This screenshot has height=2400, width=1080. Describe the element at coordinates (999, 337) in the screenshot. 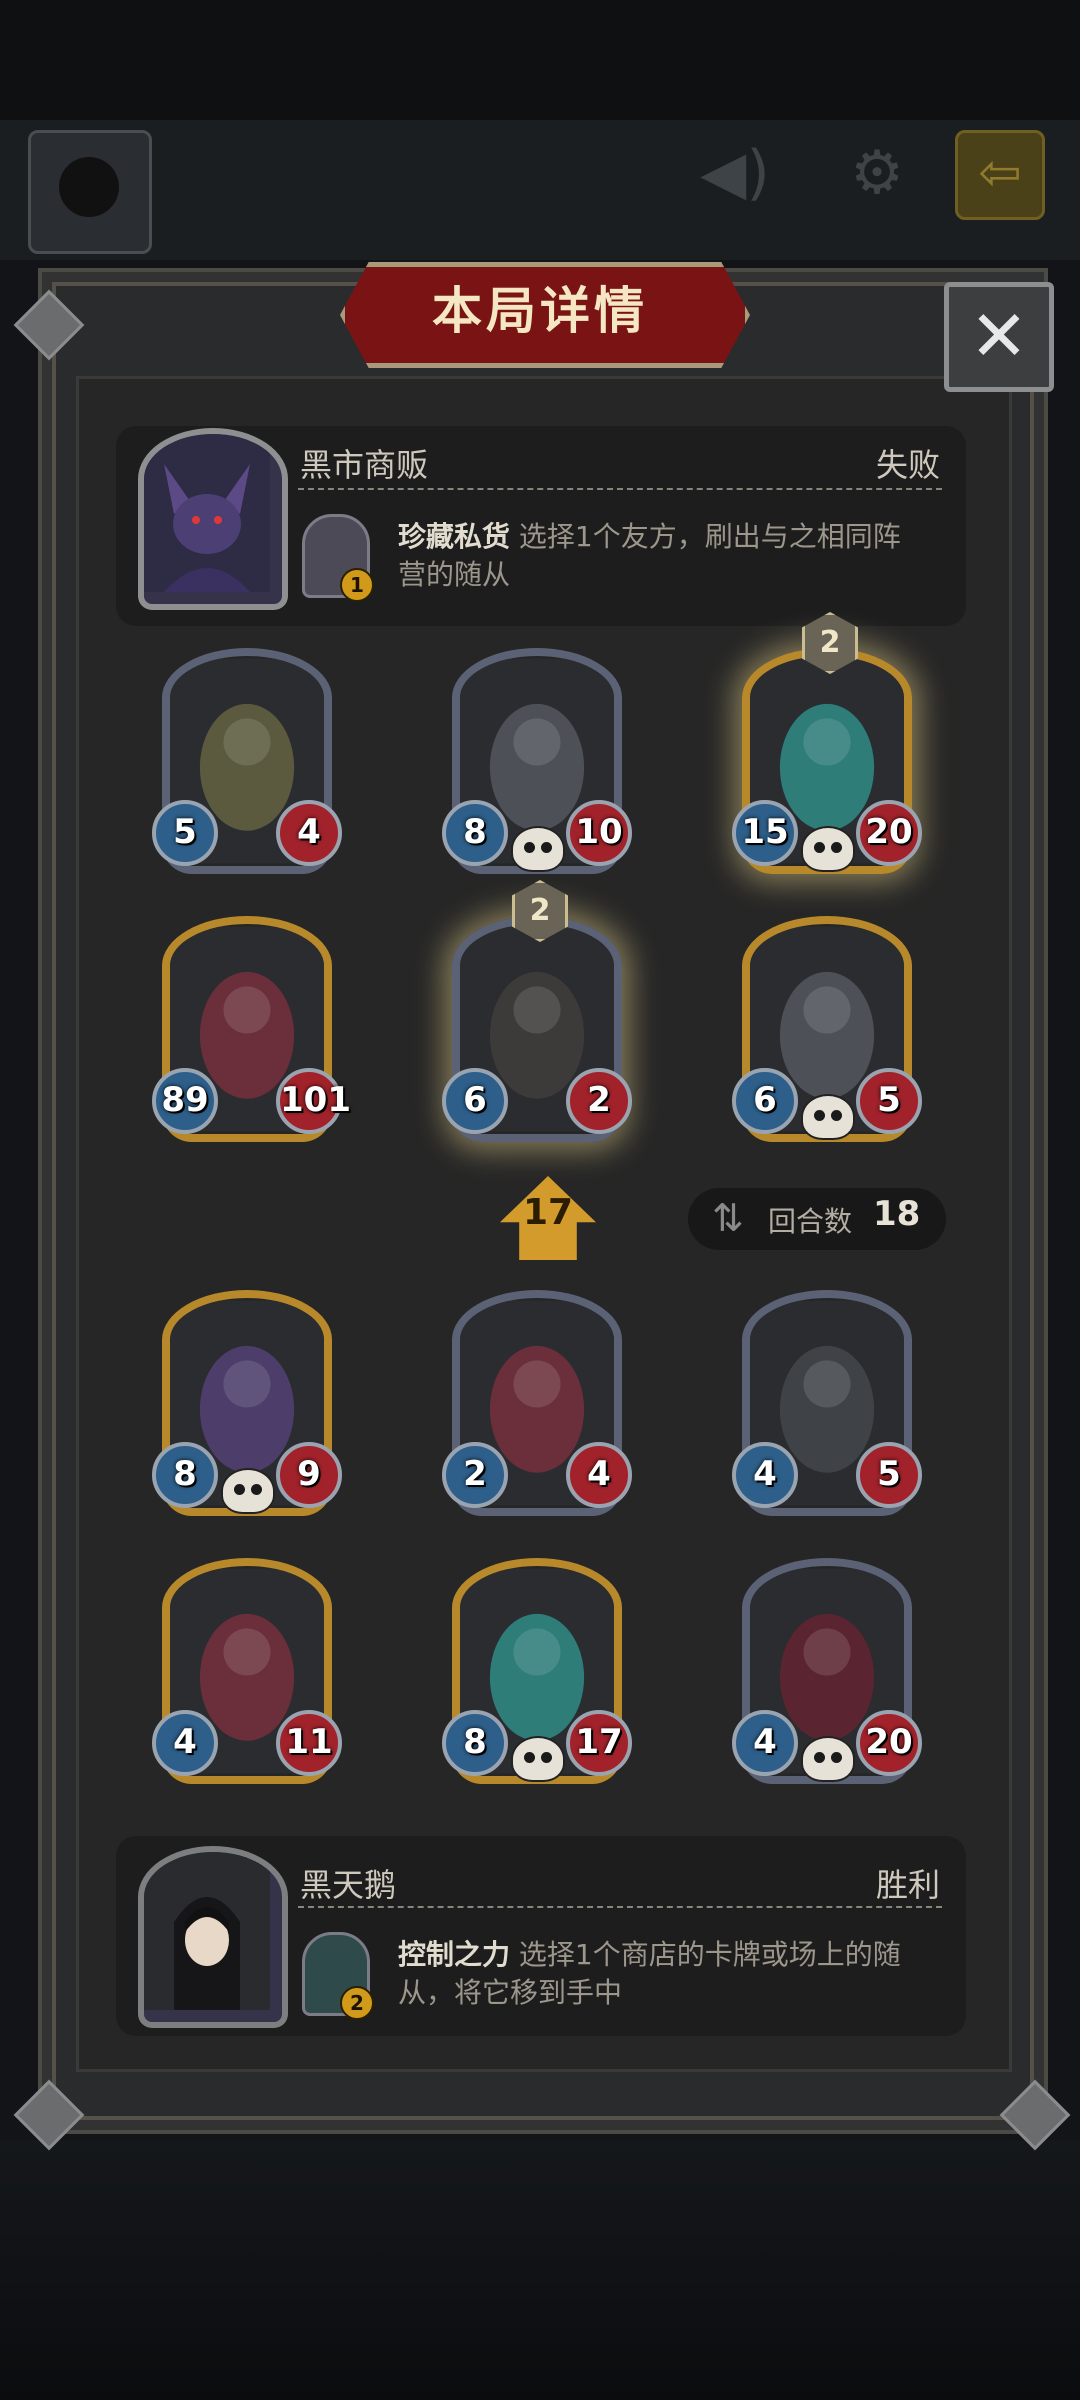

I see `close-button: ✕` at that location.